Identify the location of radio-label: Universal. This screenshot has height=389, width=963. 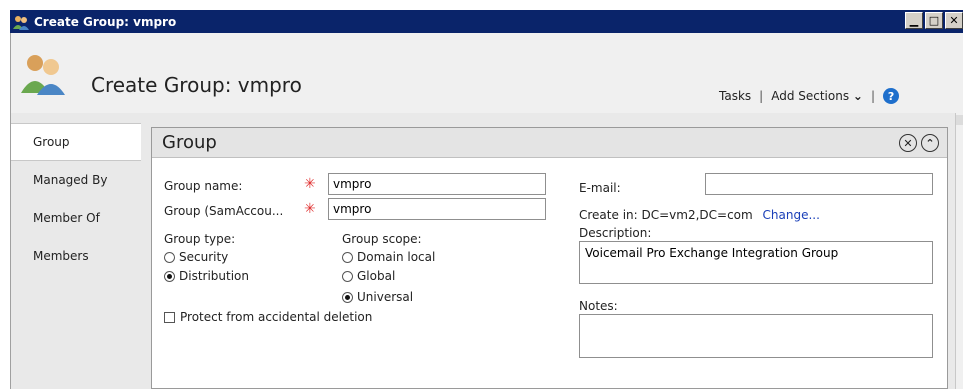
(385, 297).